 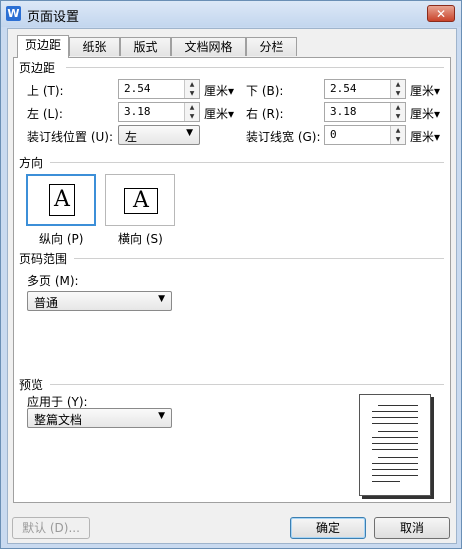 What do you see at coordinates (53, 17) in the screenshot?
I see `dialog-title: 页面设置` at bounding box center [53, 17].